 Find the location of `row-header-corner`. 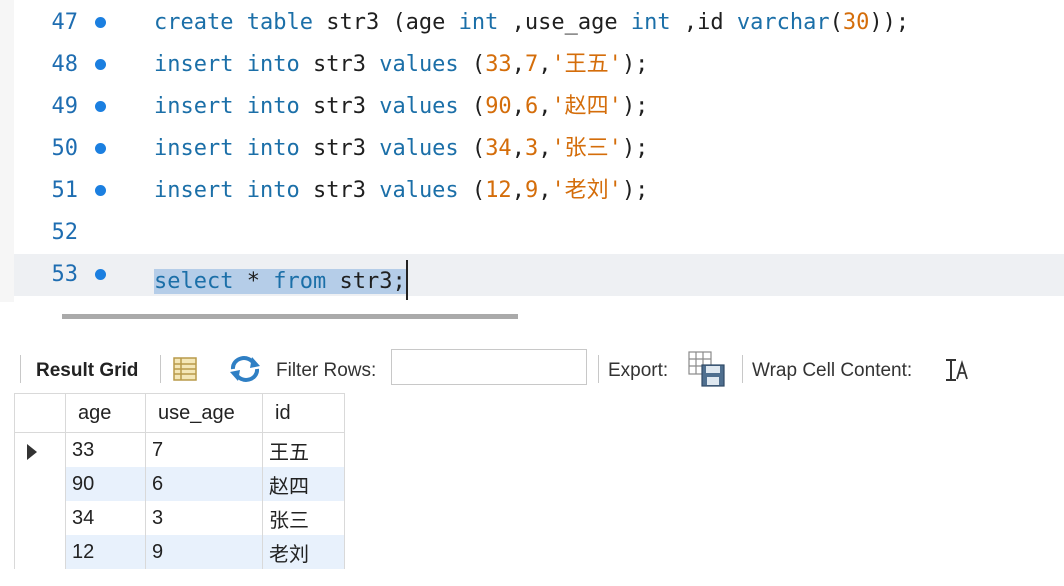

row-header-corner is located at coordinates (40, 413).